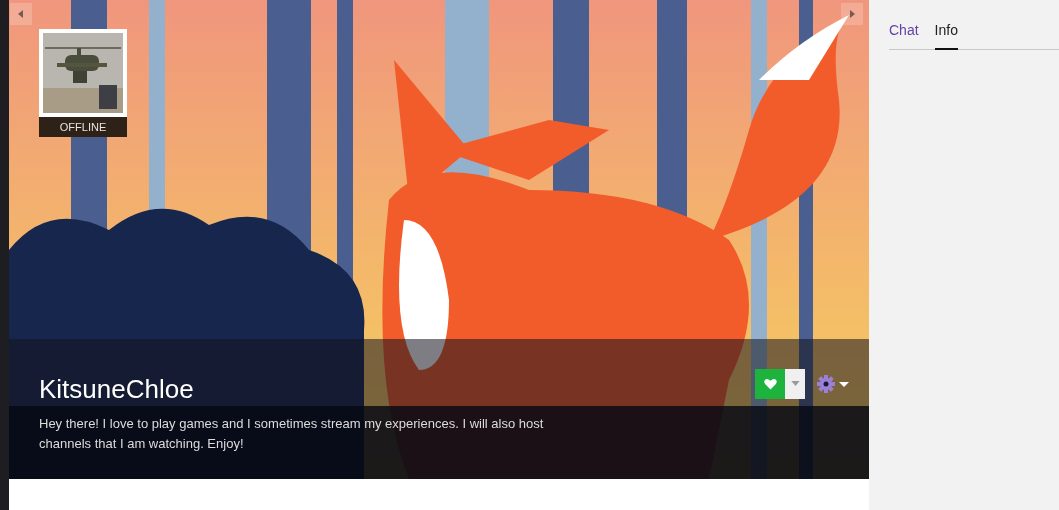  What do you see at coordinates (904, 35) in the screenshot?
I see `tab: Chat` at bounding box center [904, 35].